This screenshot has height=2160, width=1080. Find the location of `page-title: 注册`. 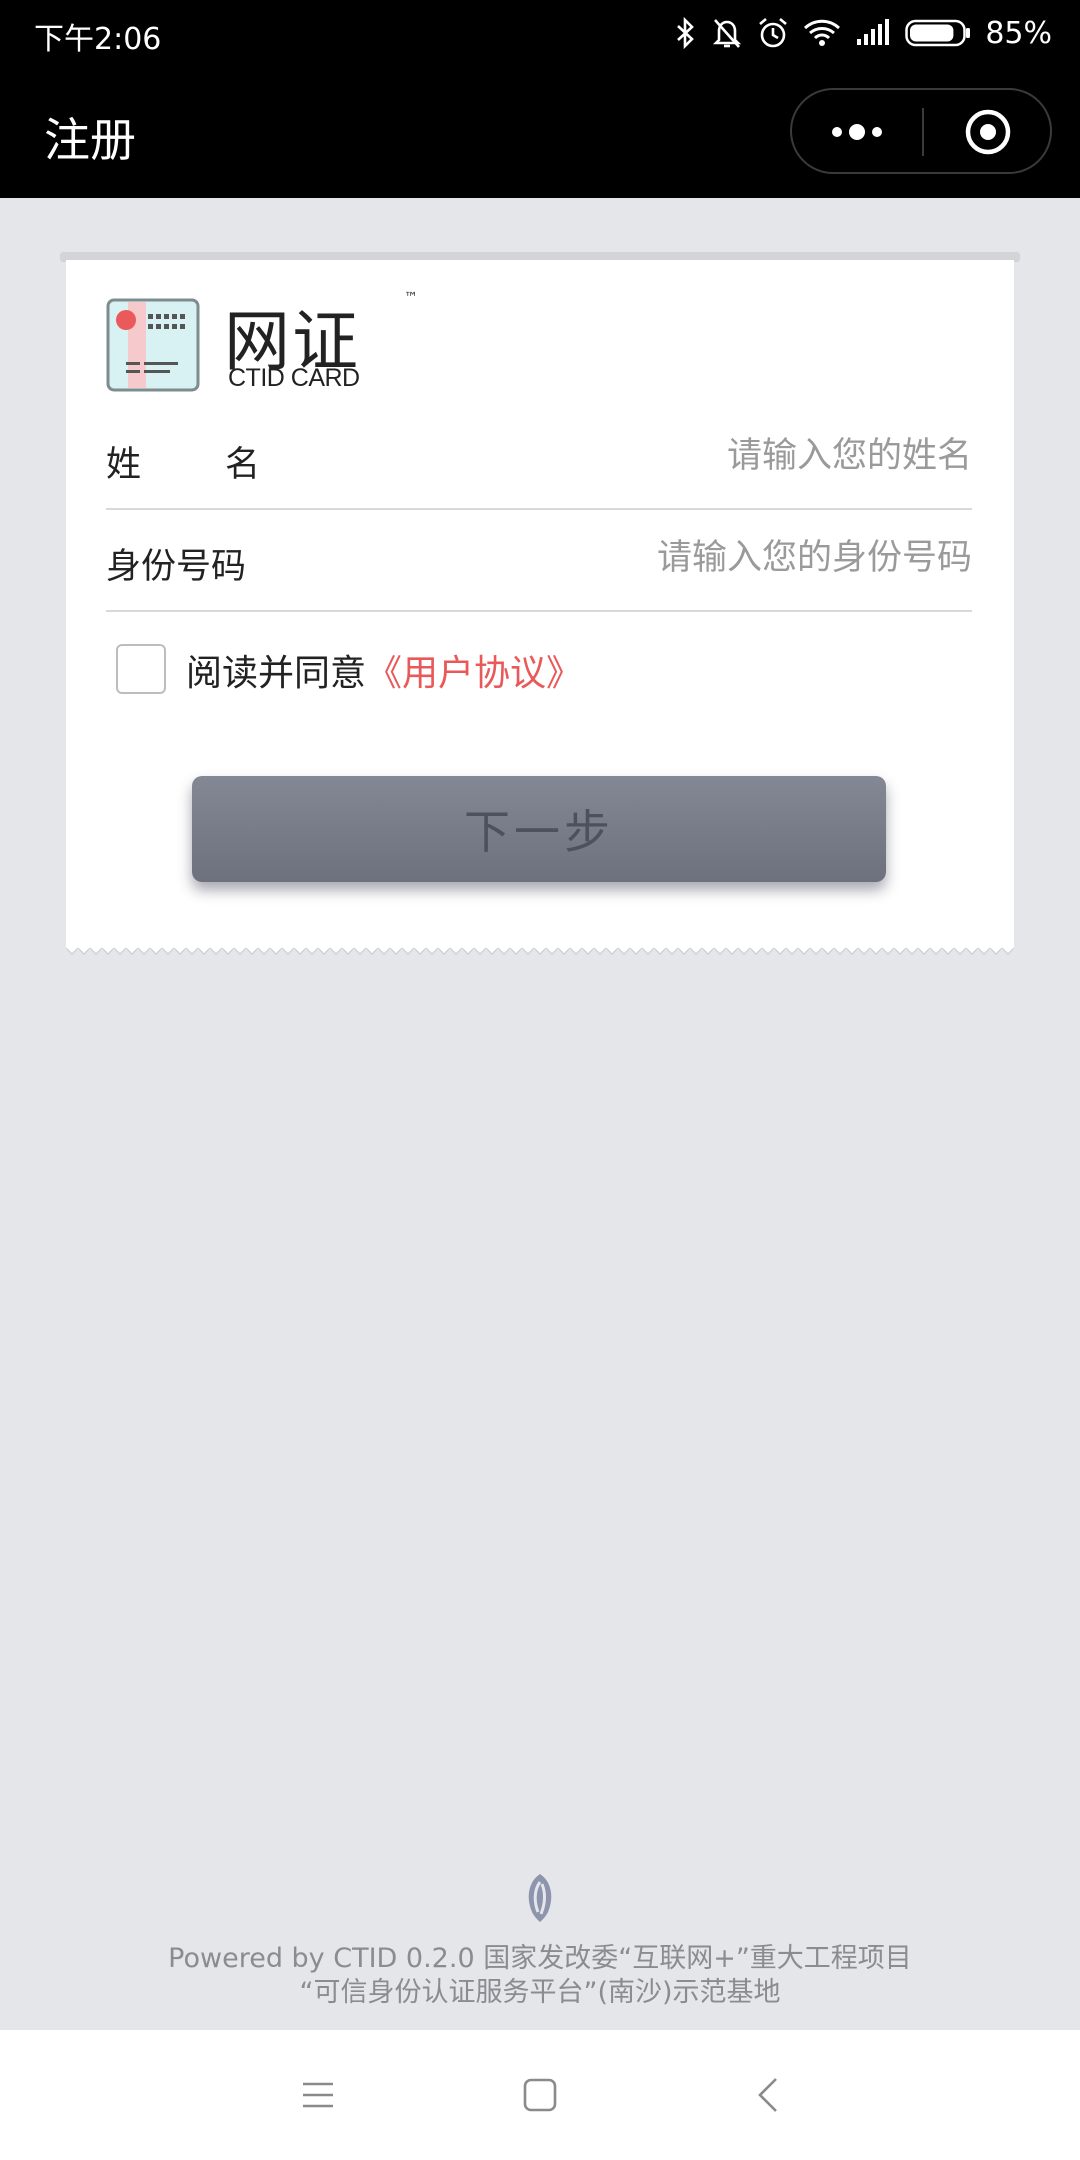

page-title: 注册 is located at coordinates (90, 140).